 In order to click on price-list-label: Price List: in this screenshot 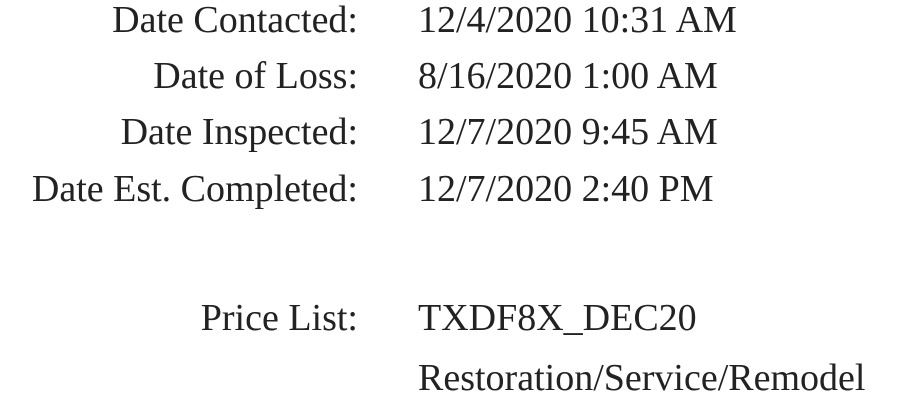, I will do `click(279, 318)`.